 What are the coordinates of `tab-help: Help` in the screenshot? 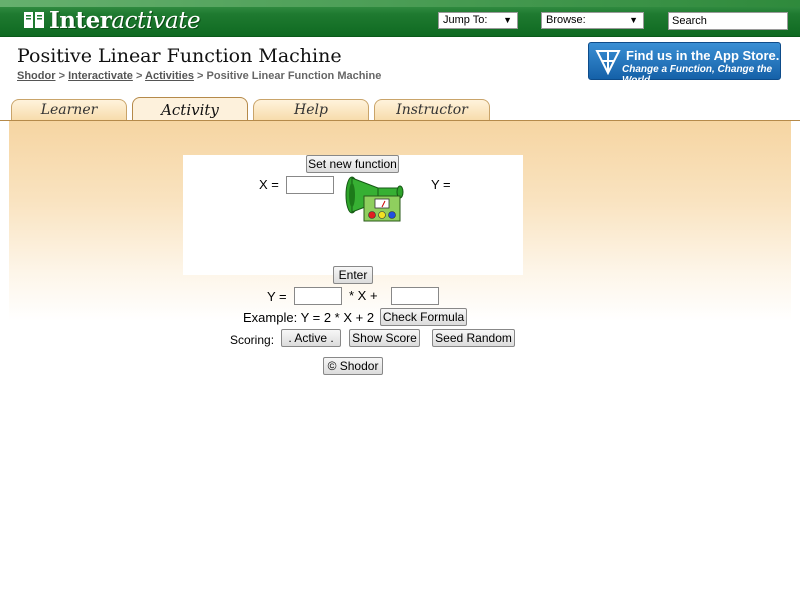 It's located at (311, 109).